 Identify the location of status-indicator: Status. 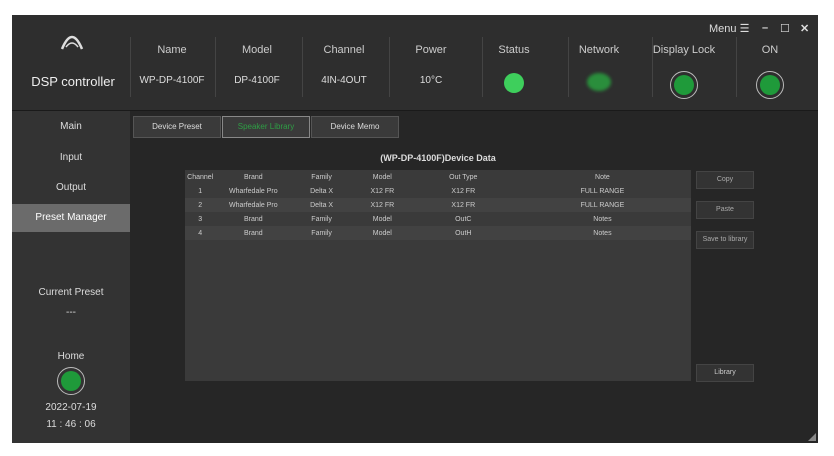
(514, 62).